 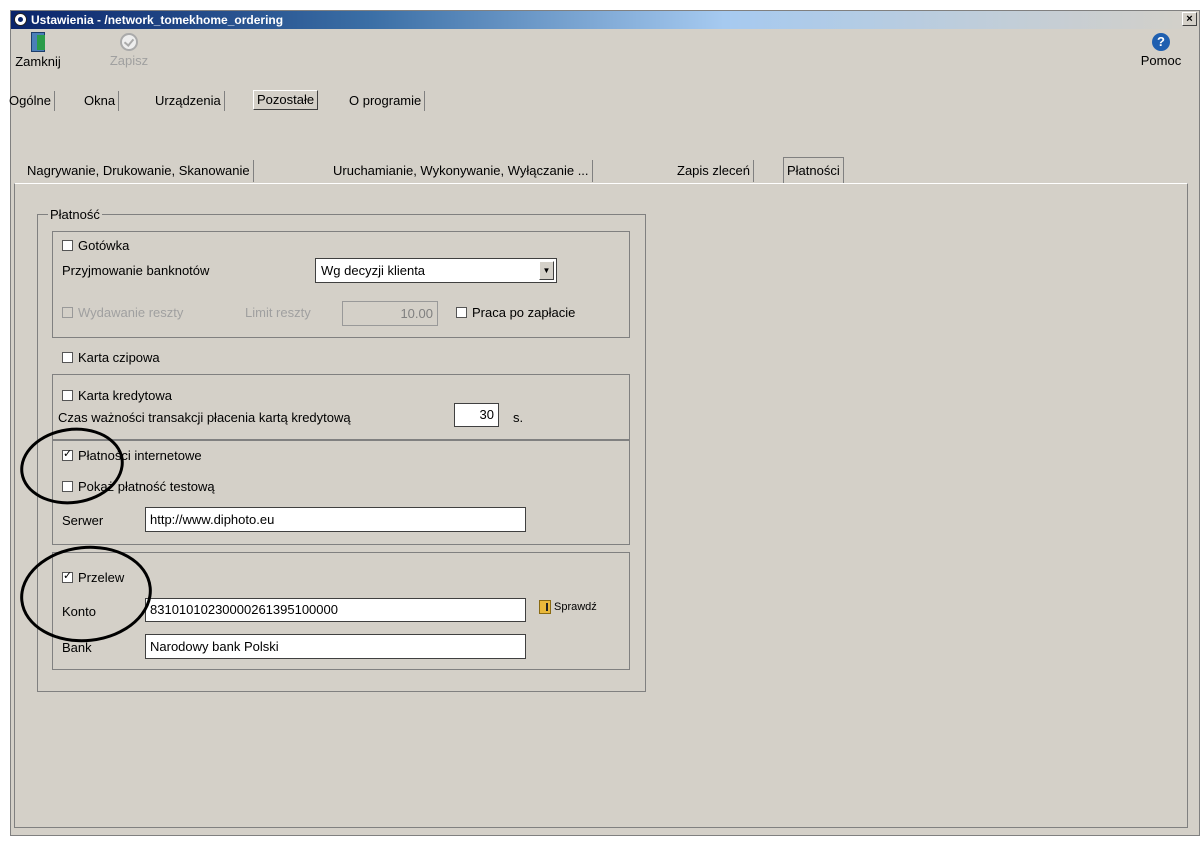 What do you see at coordinates (524, 312) in the screenshot?
I see `work-after-payment-label: Praca po zapłacie` at bounding box center [524, 312].